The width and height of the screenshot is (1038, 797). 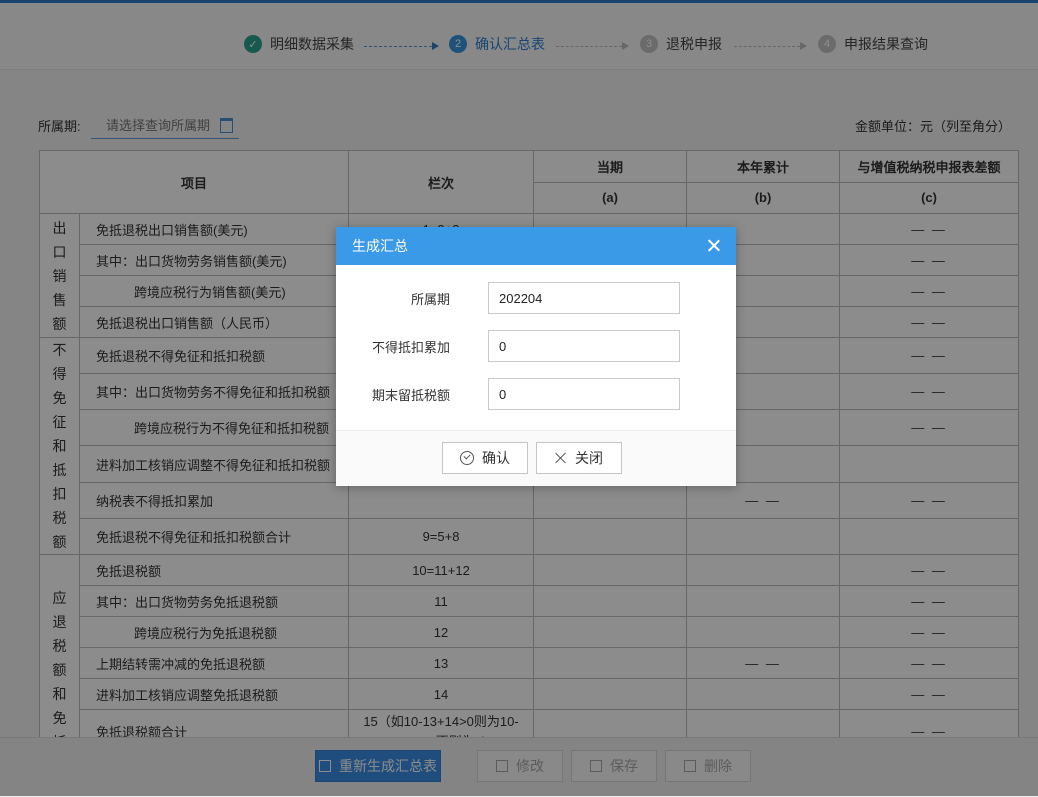 I want to click on dialog-footer: 确认 关闭, so click(x=536, y=458).